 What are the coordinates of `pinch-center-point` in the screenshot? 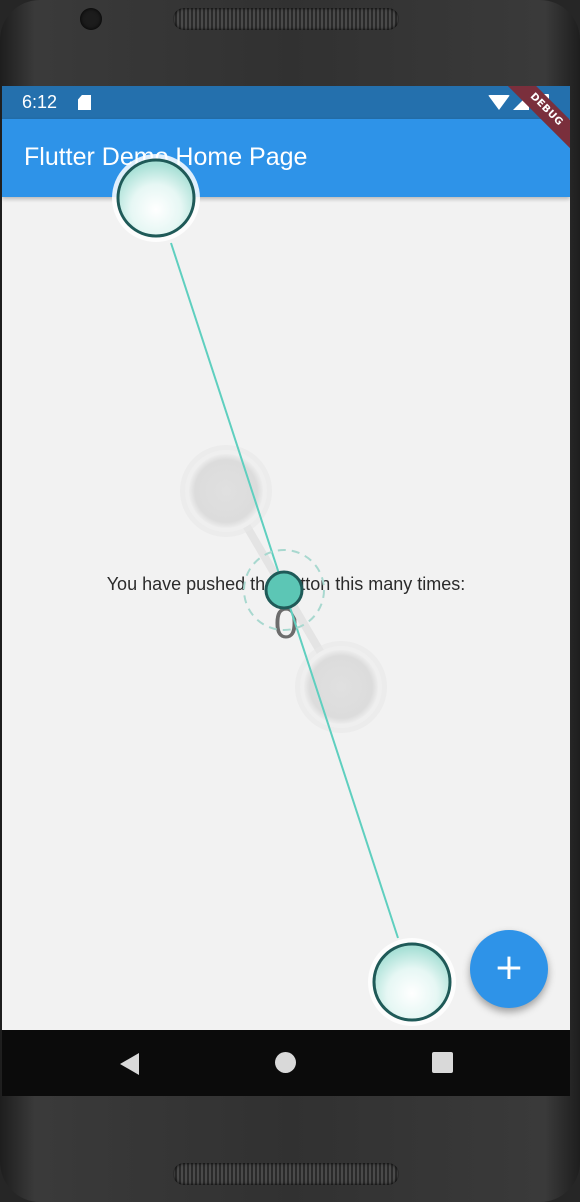 It's located at (284, 590).